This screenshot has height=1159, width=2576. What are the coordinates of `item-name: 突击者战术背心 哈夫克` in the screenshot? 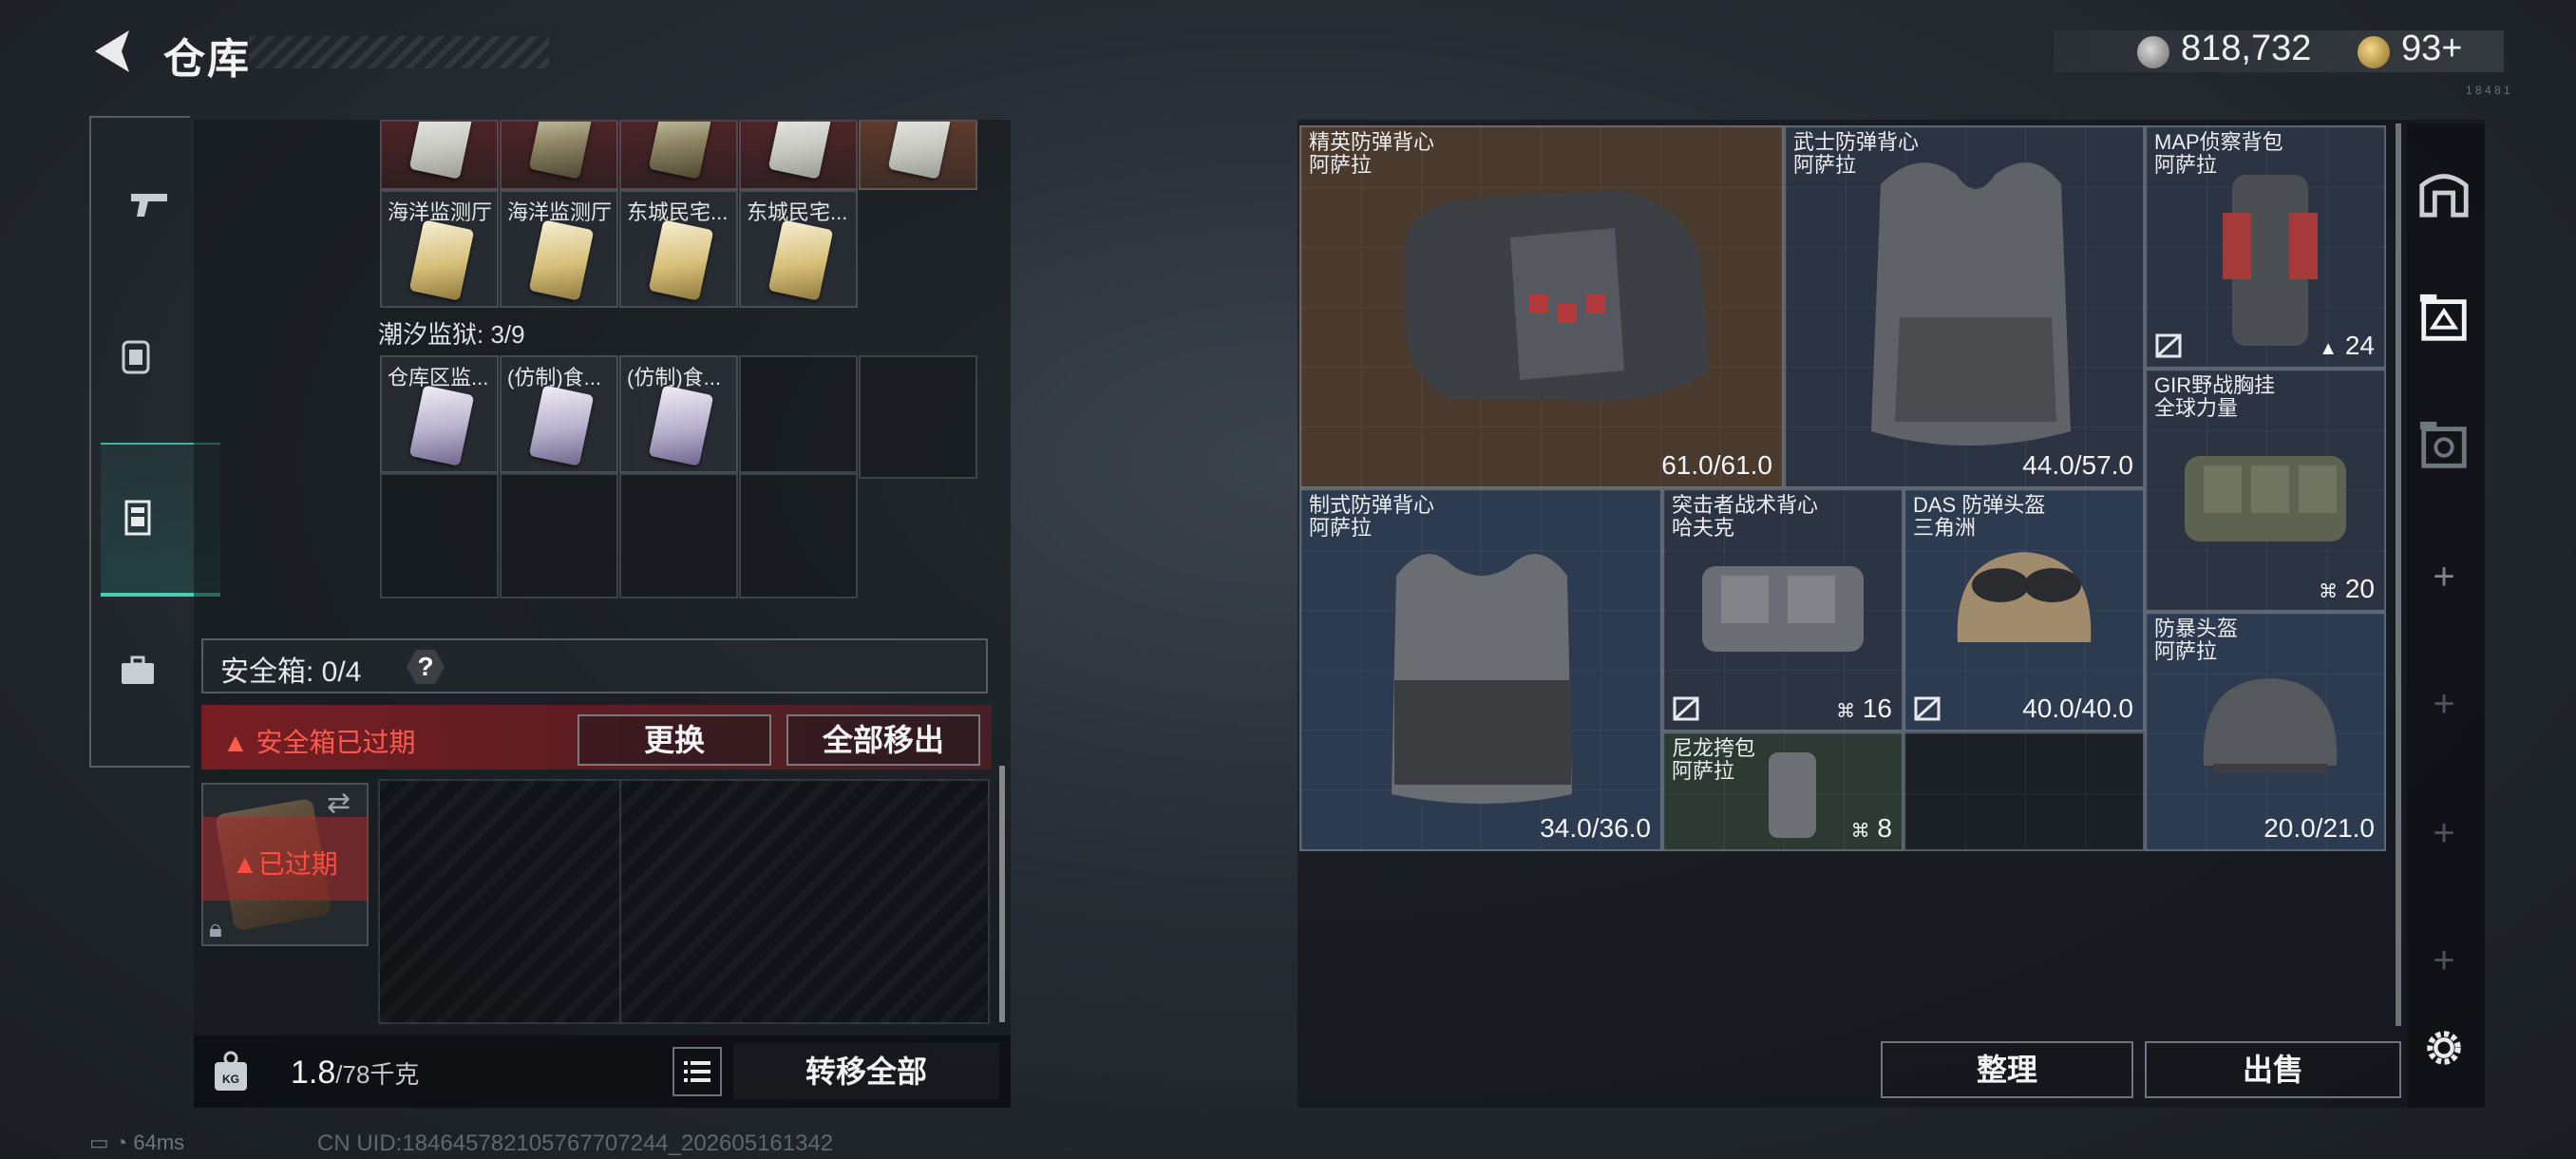 It's located at (1745, 516).